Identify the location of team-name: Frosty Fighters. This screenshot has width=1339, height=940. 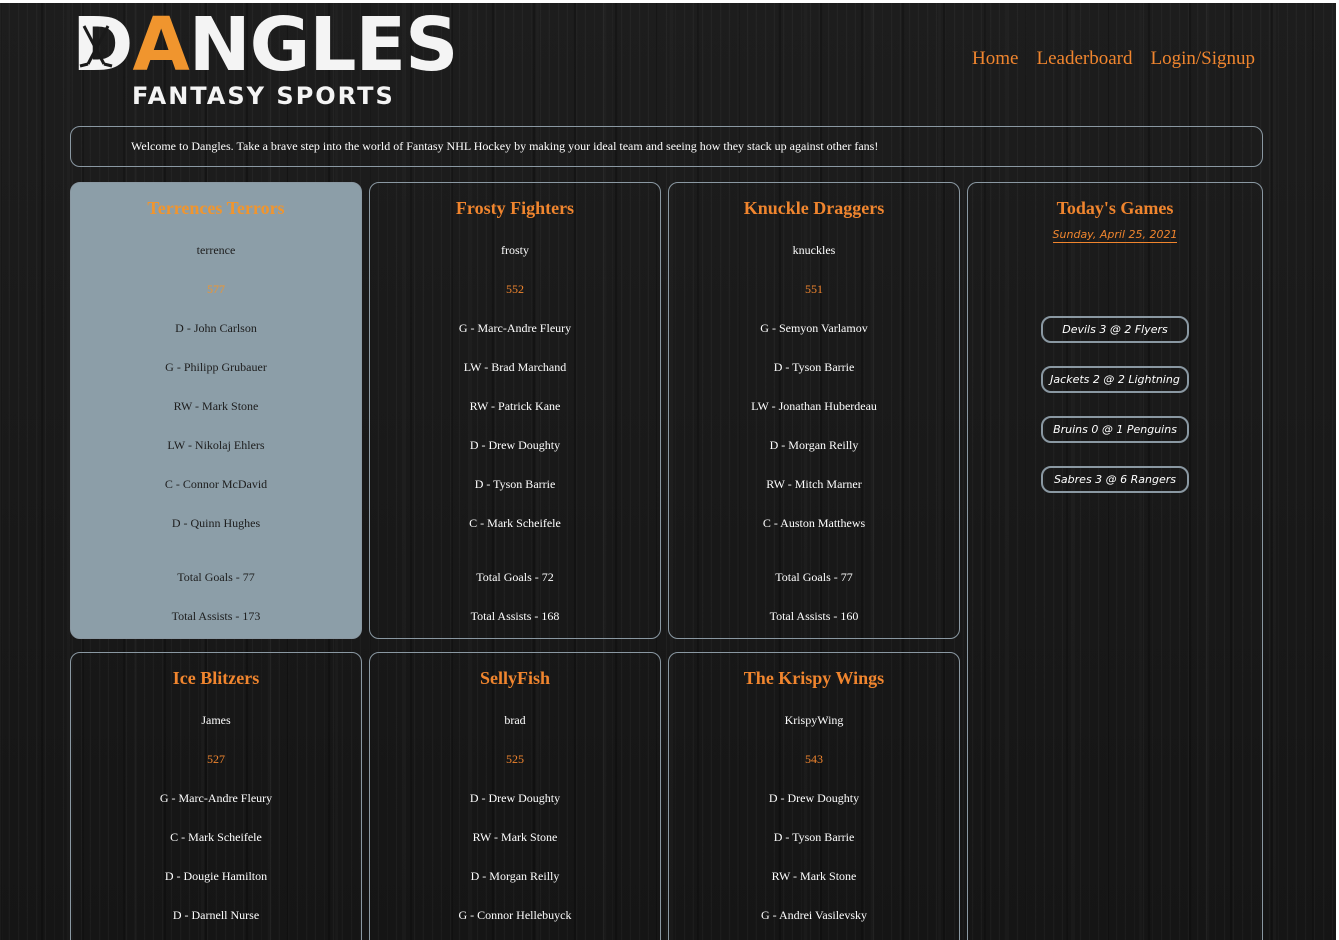
(515, 208).